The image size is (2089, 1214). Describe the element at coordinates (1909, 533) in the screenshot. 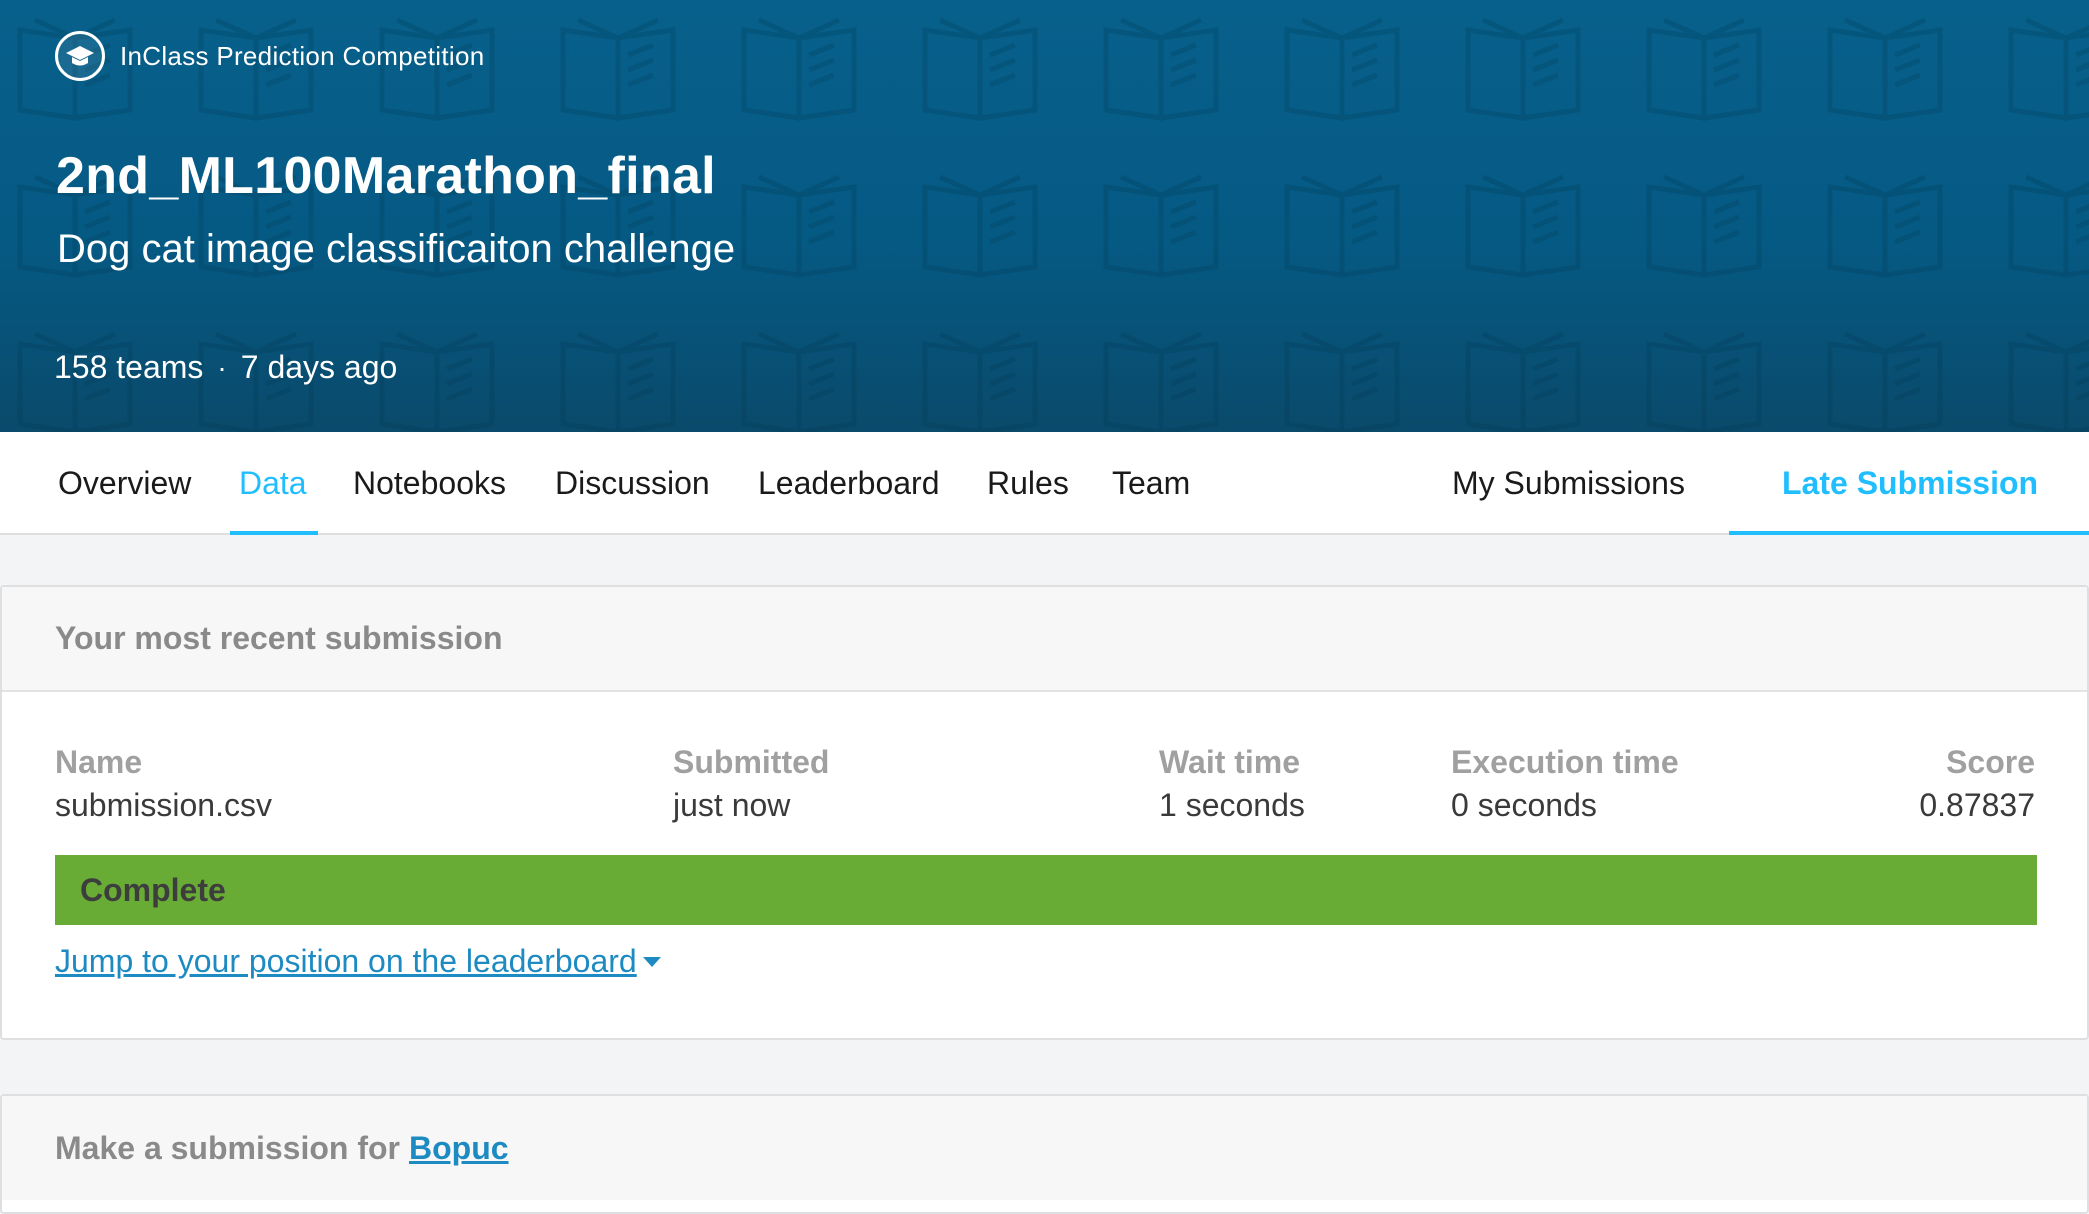

I see `late-submission-underline` at that location.